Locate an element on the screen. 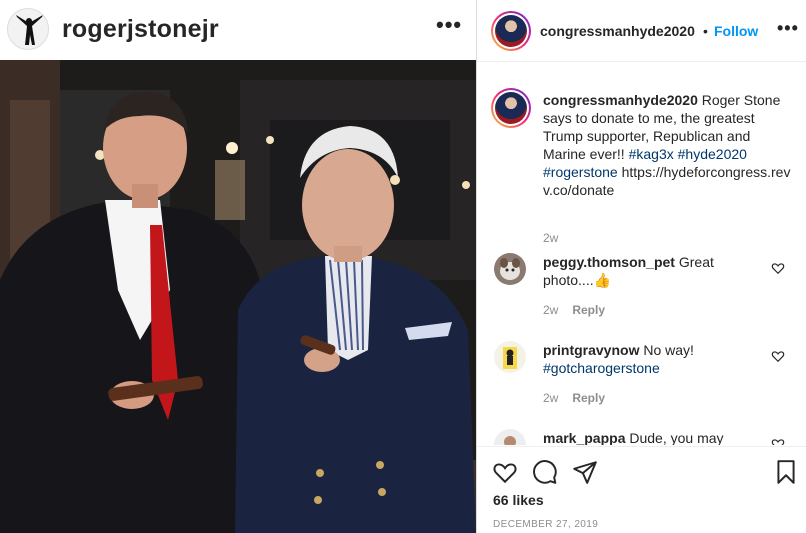 The image size is (806, 533). share-paper-plane-icon is located at coordinates (585, 472).